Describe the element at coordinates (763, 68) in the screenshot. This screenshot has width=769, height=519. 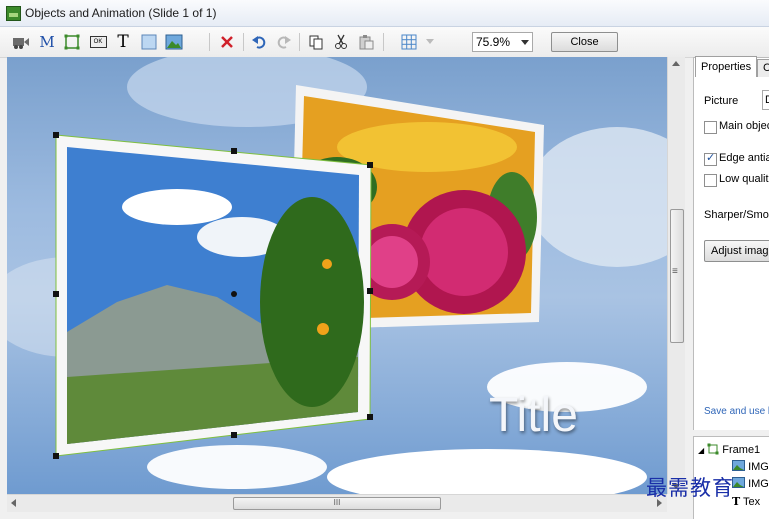
I see `tab-secondary: Co` at that location.